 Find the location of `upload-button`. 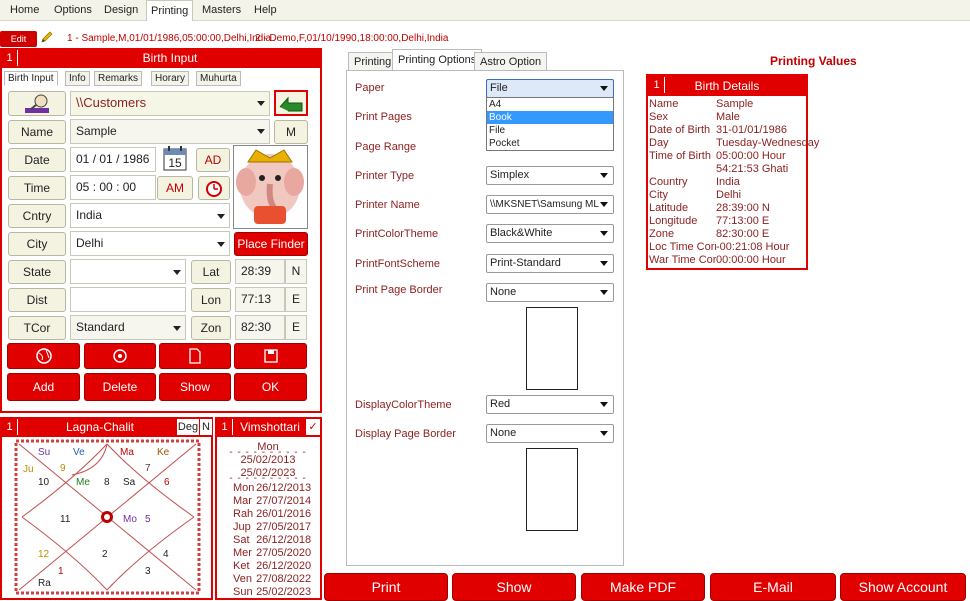

upload-button is located at coordinates (291, 103).